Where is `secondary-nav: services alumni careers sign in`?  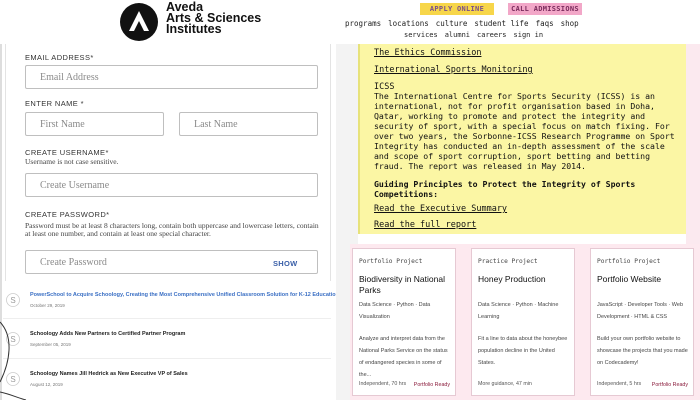
secondary-nav: services alumni careers sign in is located at coordinates (473, 35).